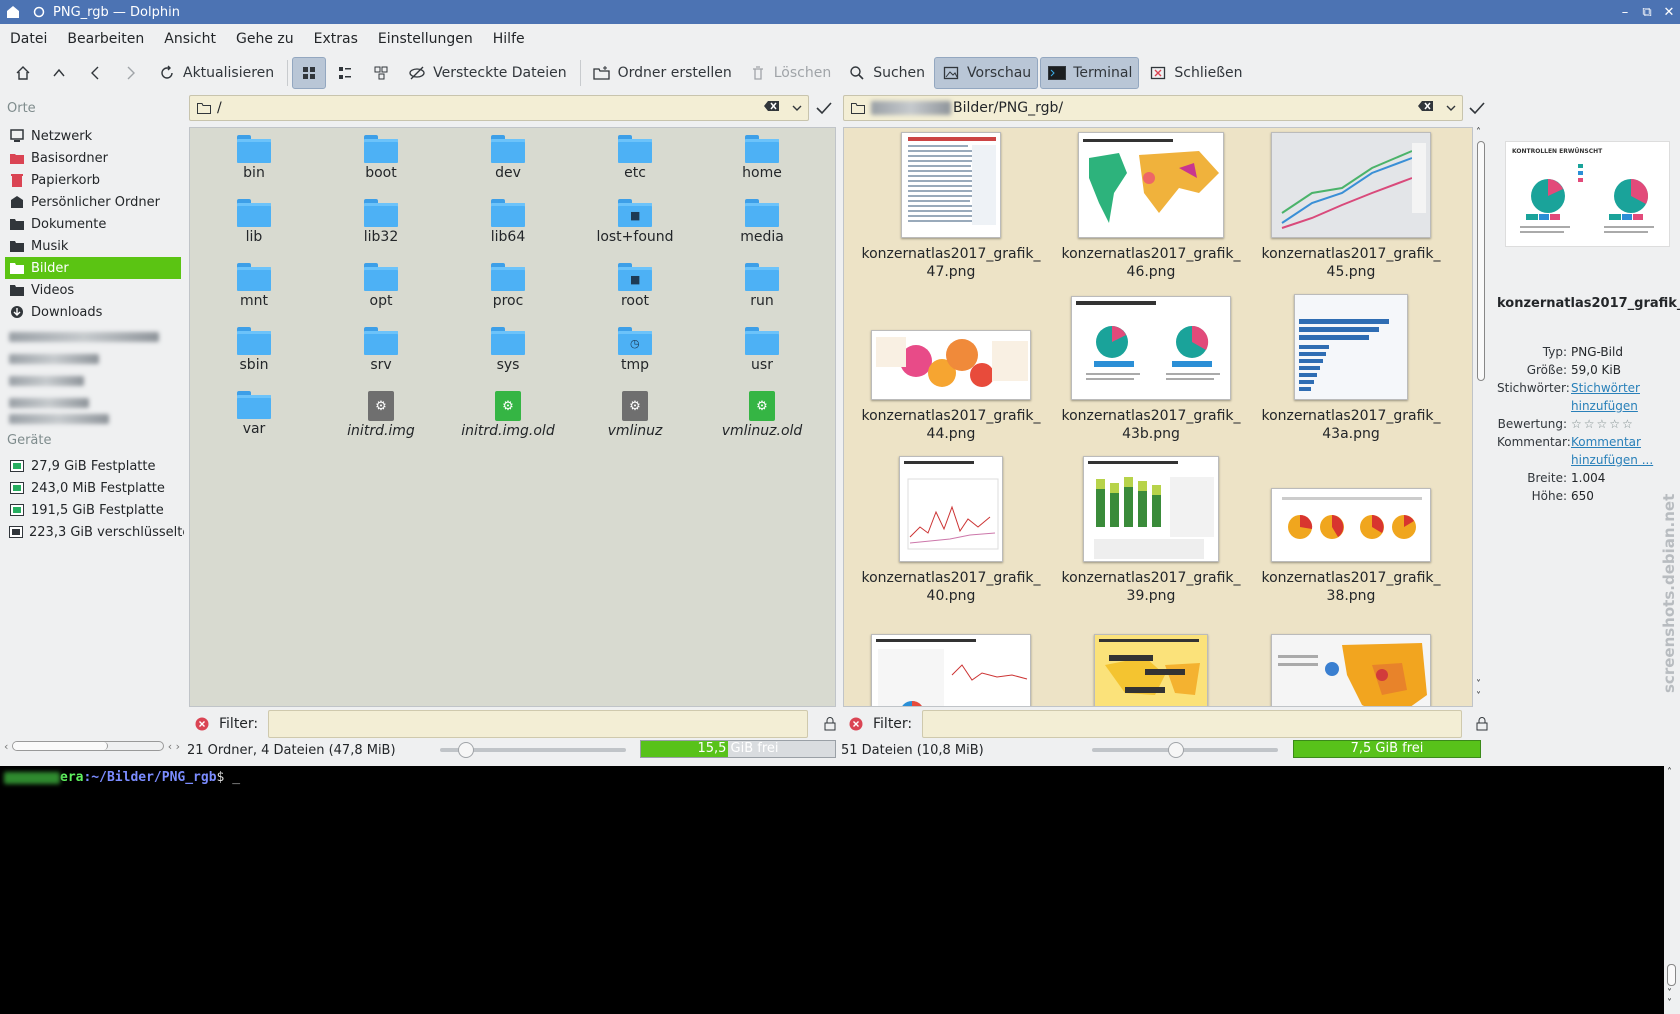  Describe the element at coordinates (92, 224) in the screenshot. I see `place-documents: Dokumente` at that location.